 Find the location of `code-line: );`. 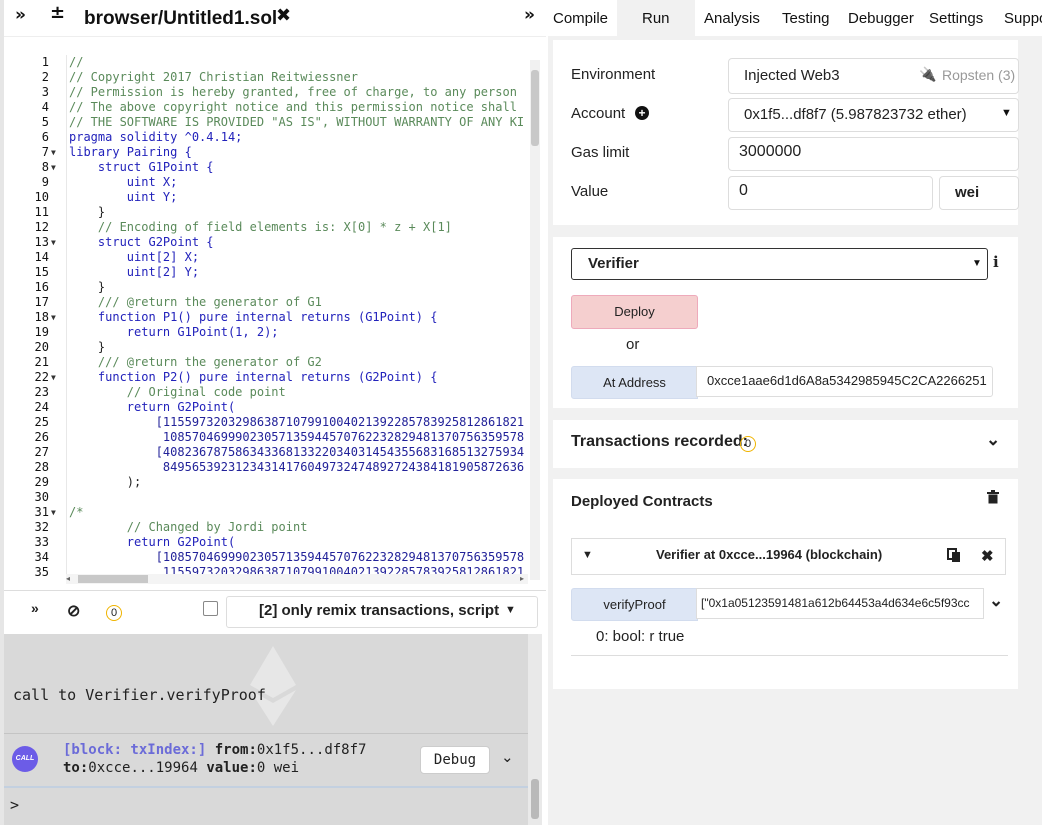

code-line: ); is located at coordinates (297, 482).